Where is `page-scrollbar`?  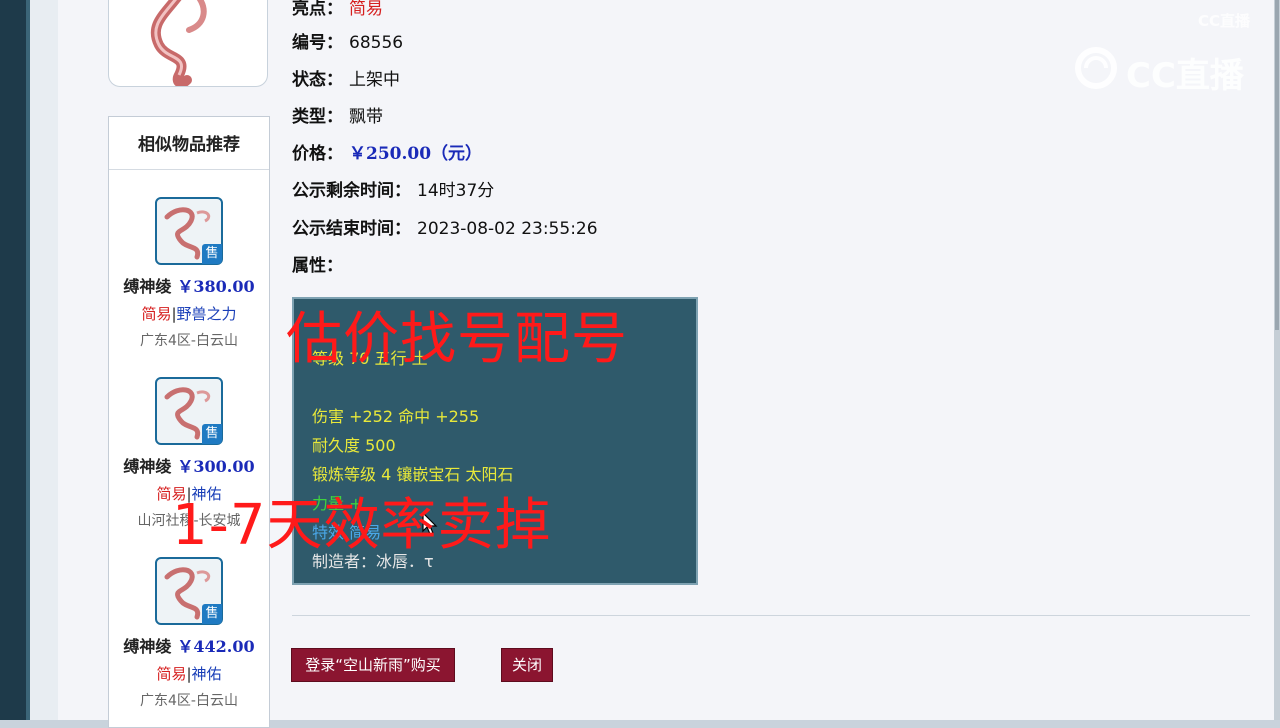
page-scrollbar is located at coordinates (1277, 360).